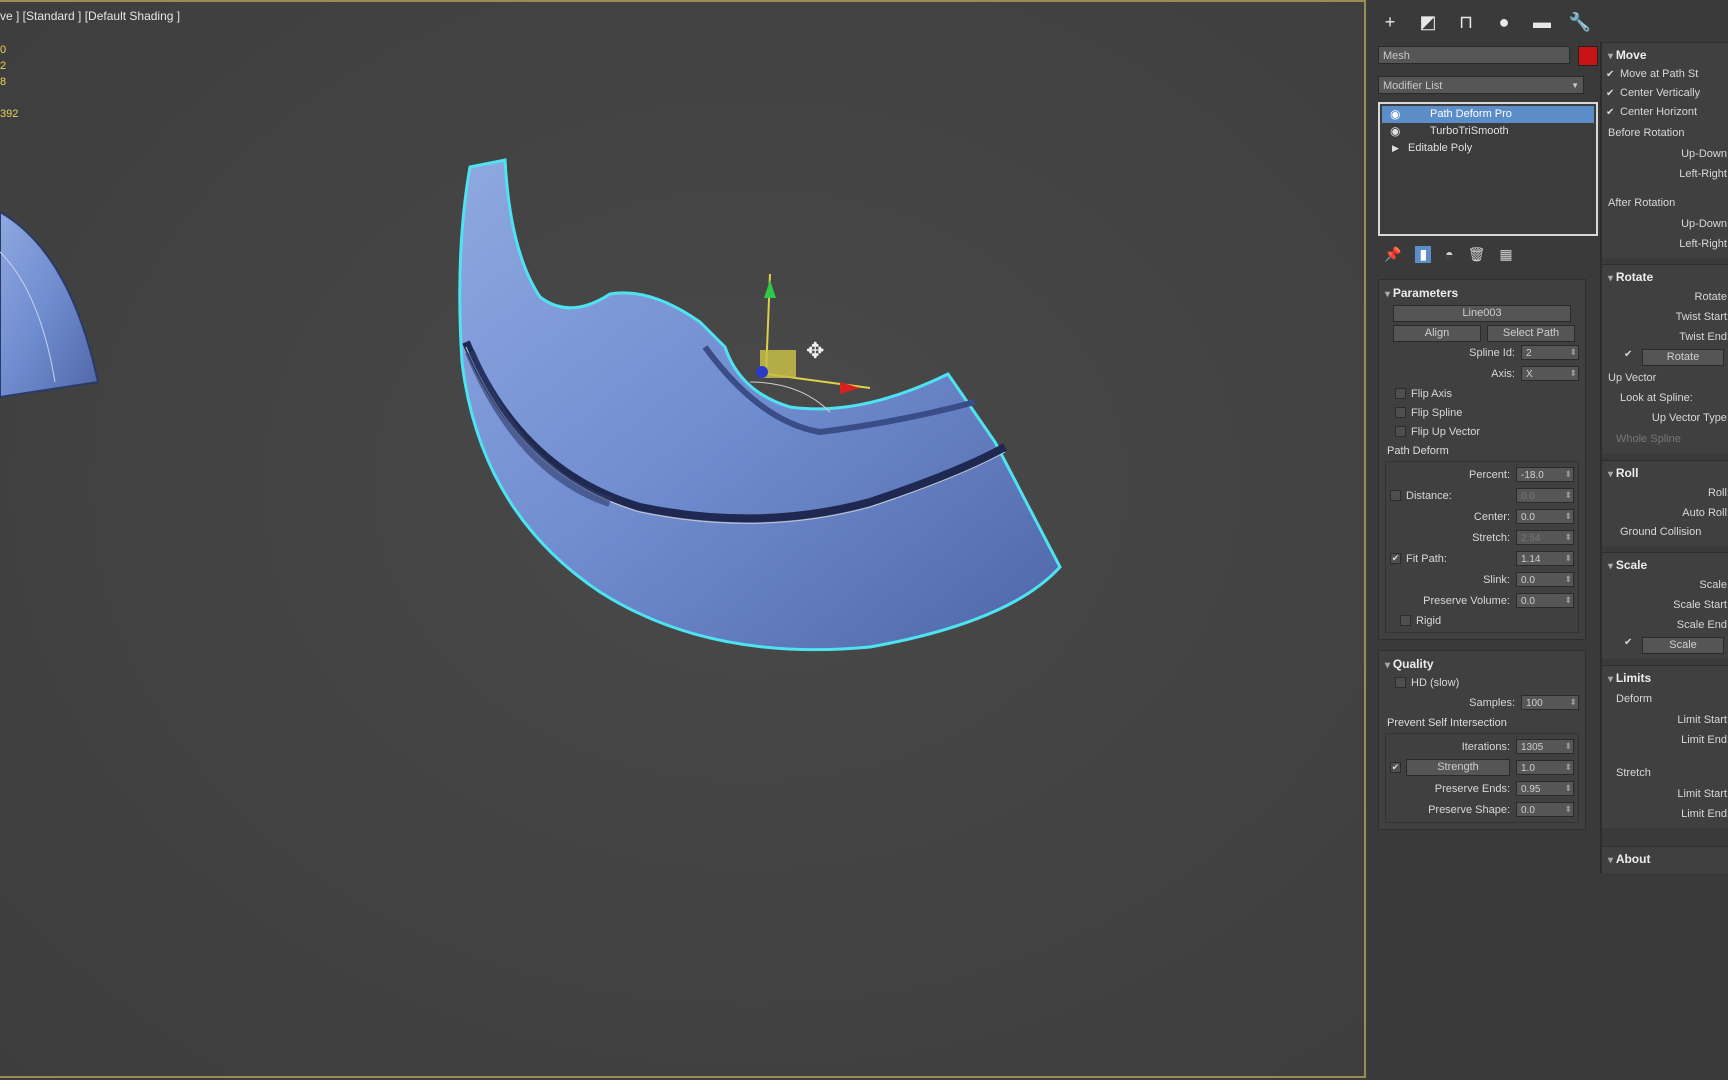 This screenshot has width=1728, height=1080. Describe the element at coordinates (1704, 224) in the screenshot. I see `up-down-label-2: Up-Down:` at that location.